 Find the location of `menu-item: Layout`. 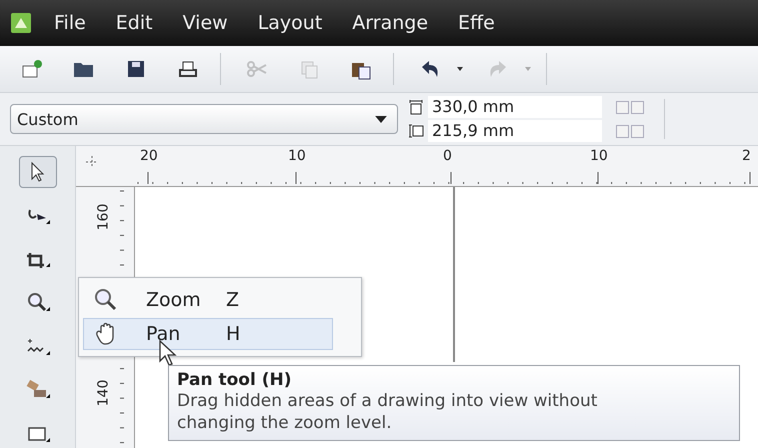

menu-item: Layout is located at coordinates (290, 23).